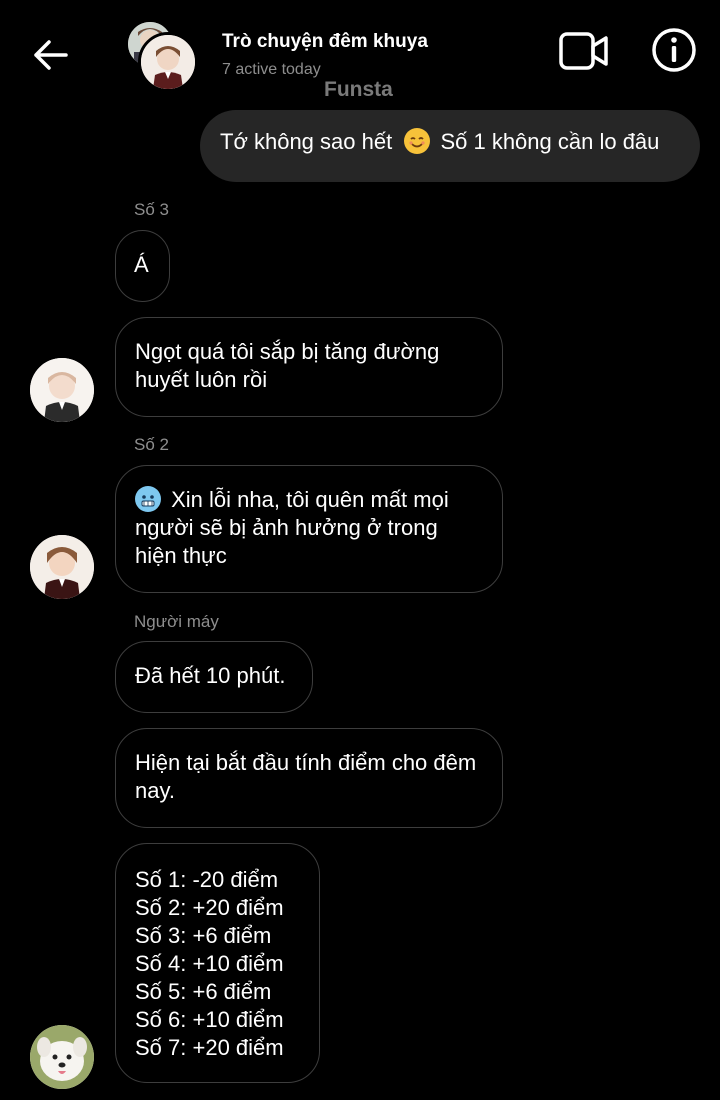  What do you see at coordinates (209, 1019) in the screenshot?
I see `score-line: Số 6: +10 điểm` at bounding box center [209, 1019].